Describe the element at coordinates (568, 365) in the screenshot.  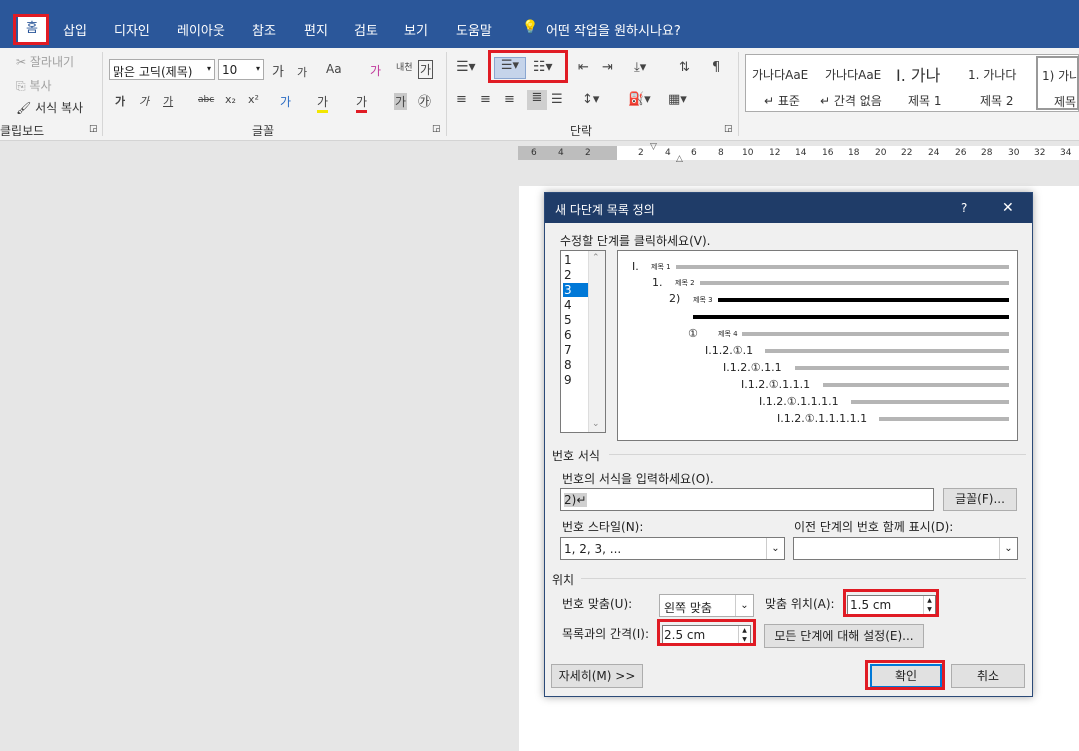
I see `level-item: 8` at that location.